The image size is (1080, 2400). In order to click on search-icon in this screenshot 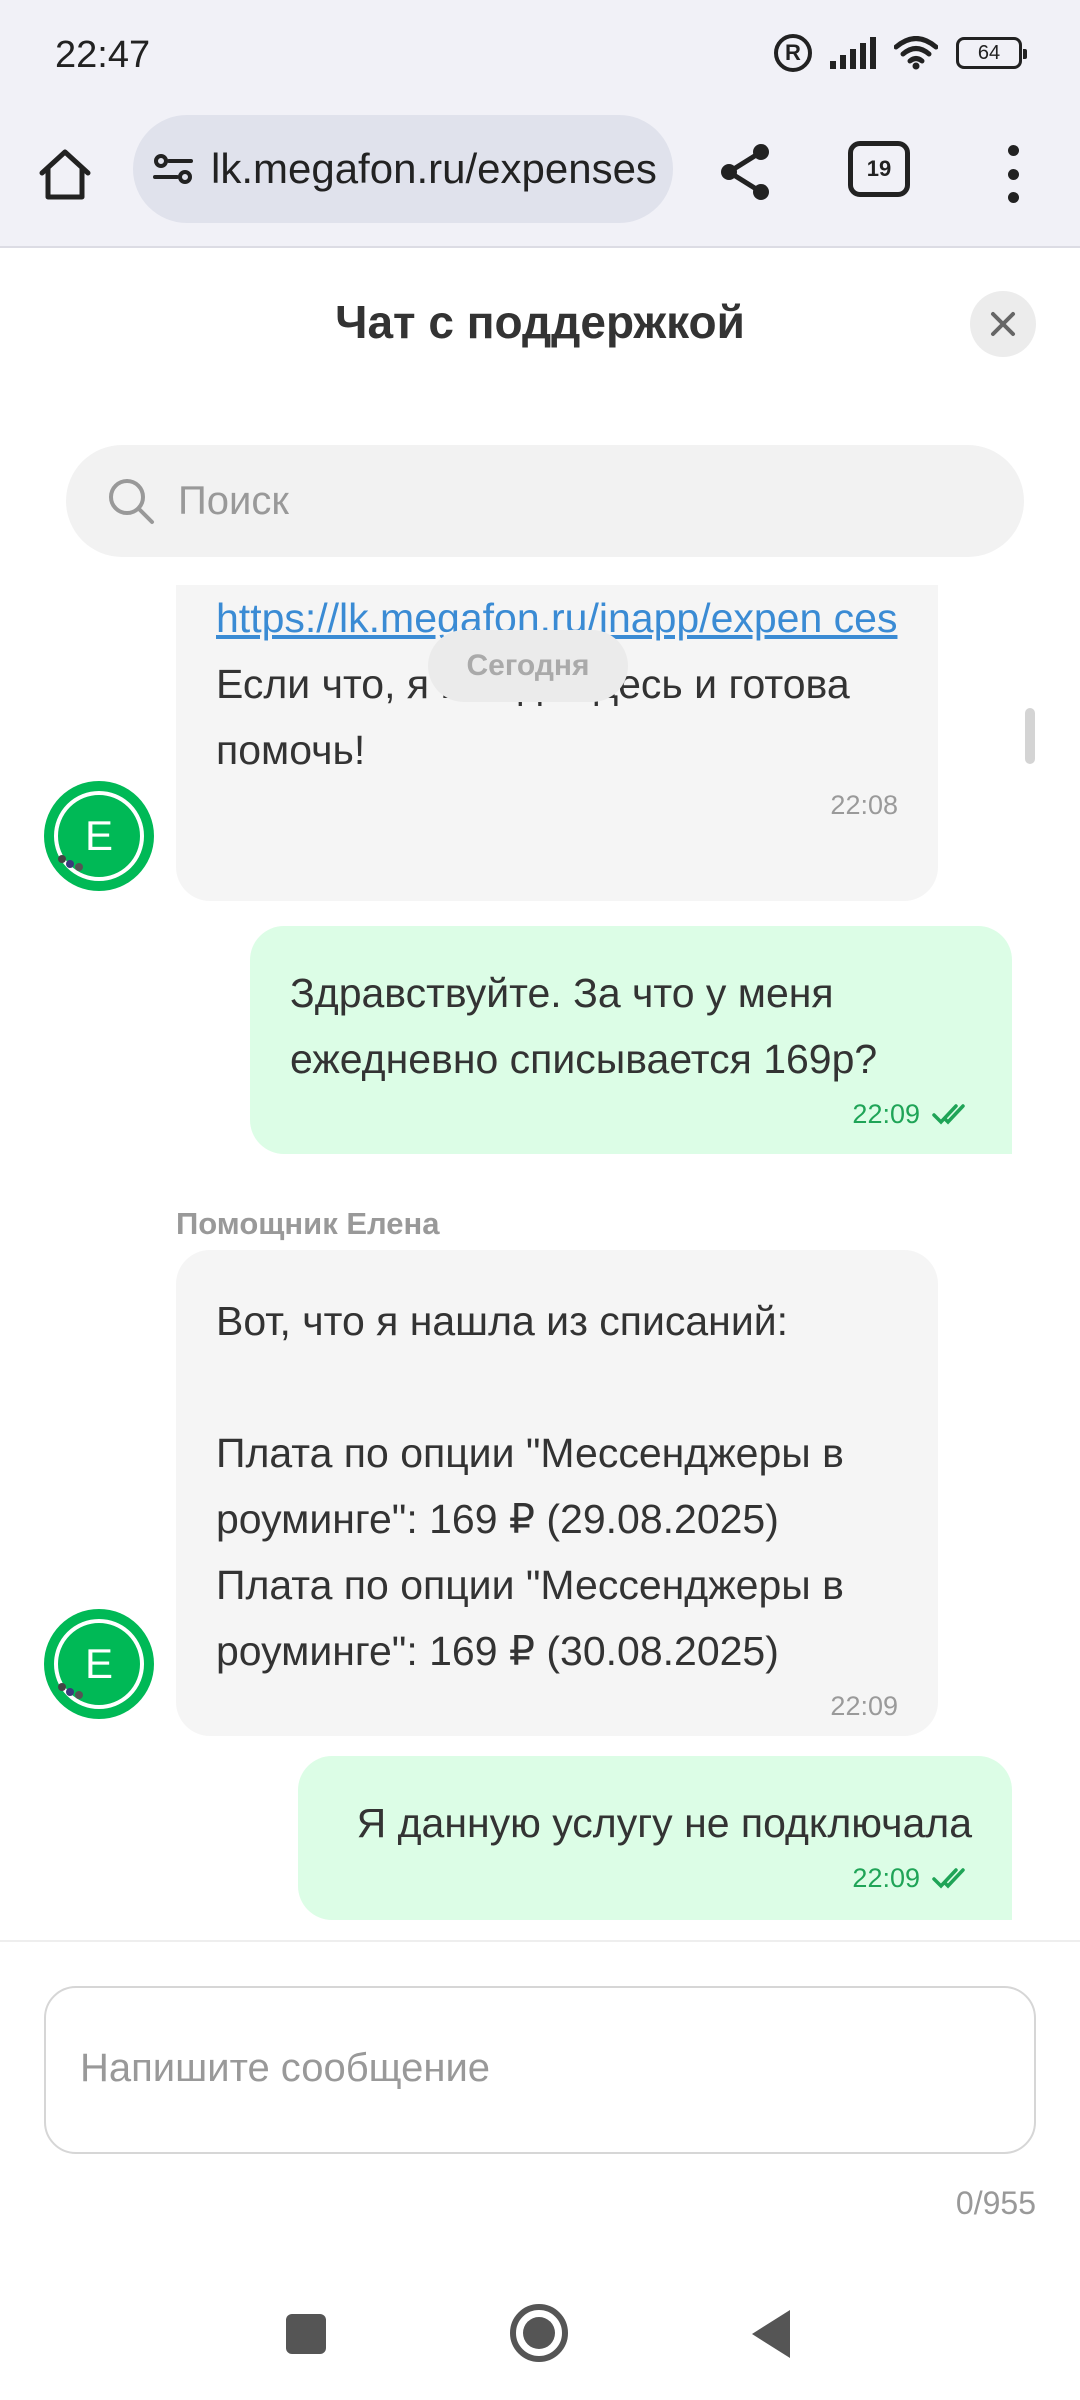, I will do `click(131, 501)`.